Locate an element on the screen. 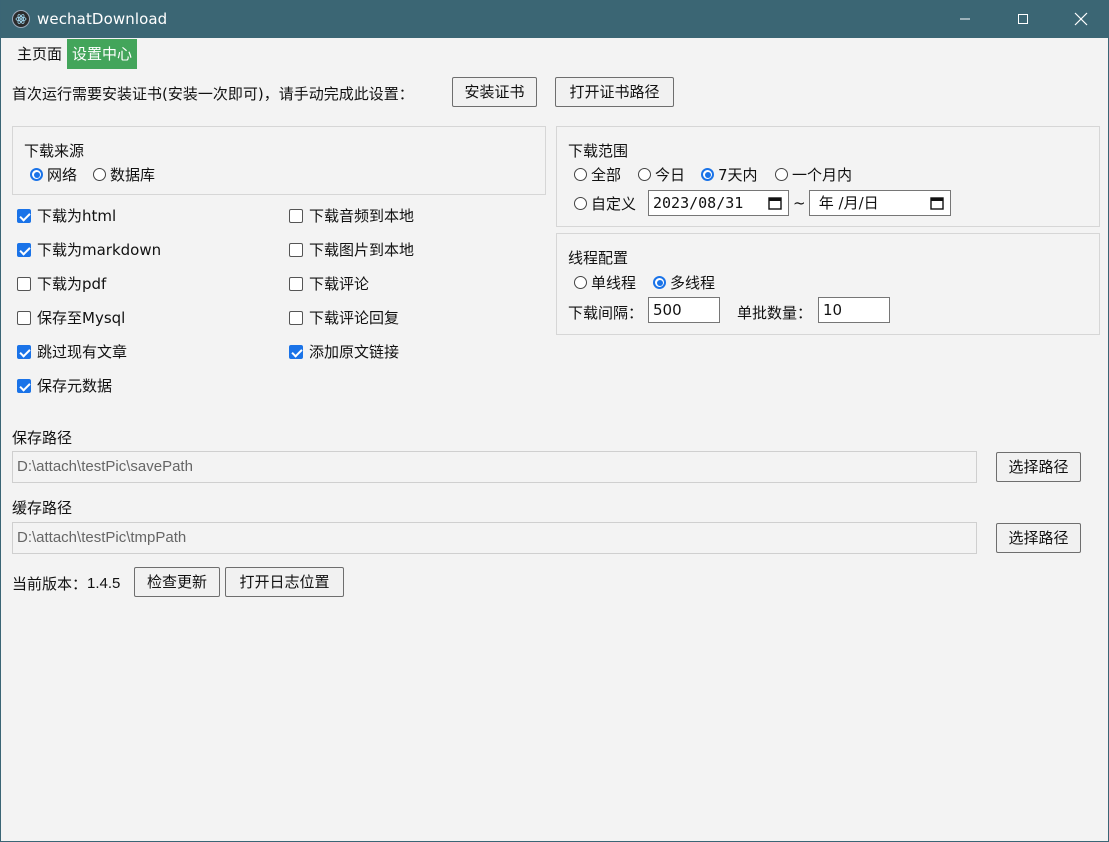  option-download-pdf: 下载为pdf is located at coordinates (61, 283).